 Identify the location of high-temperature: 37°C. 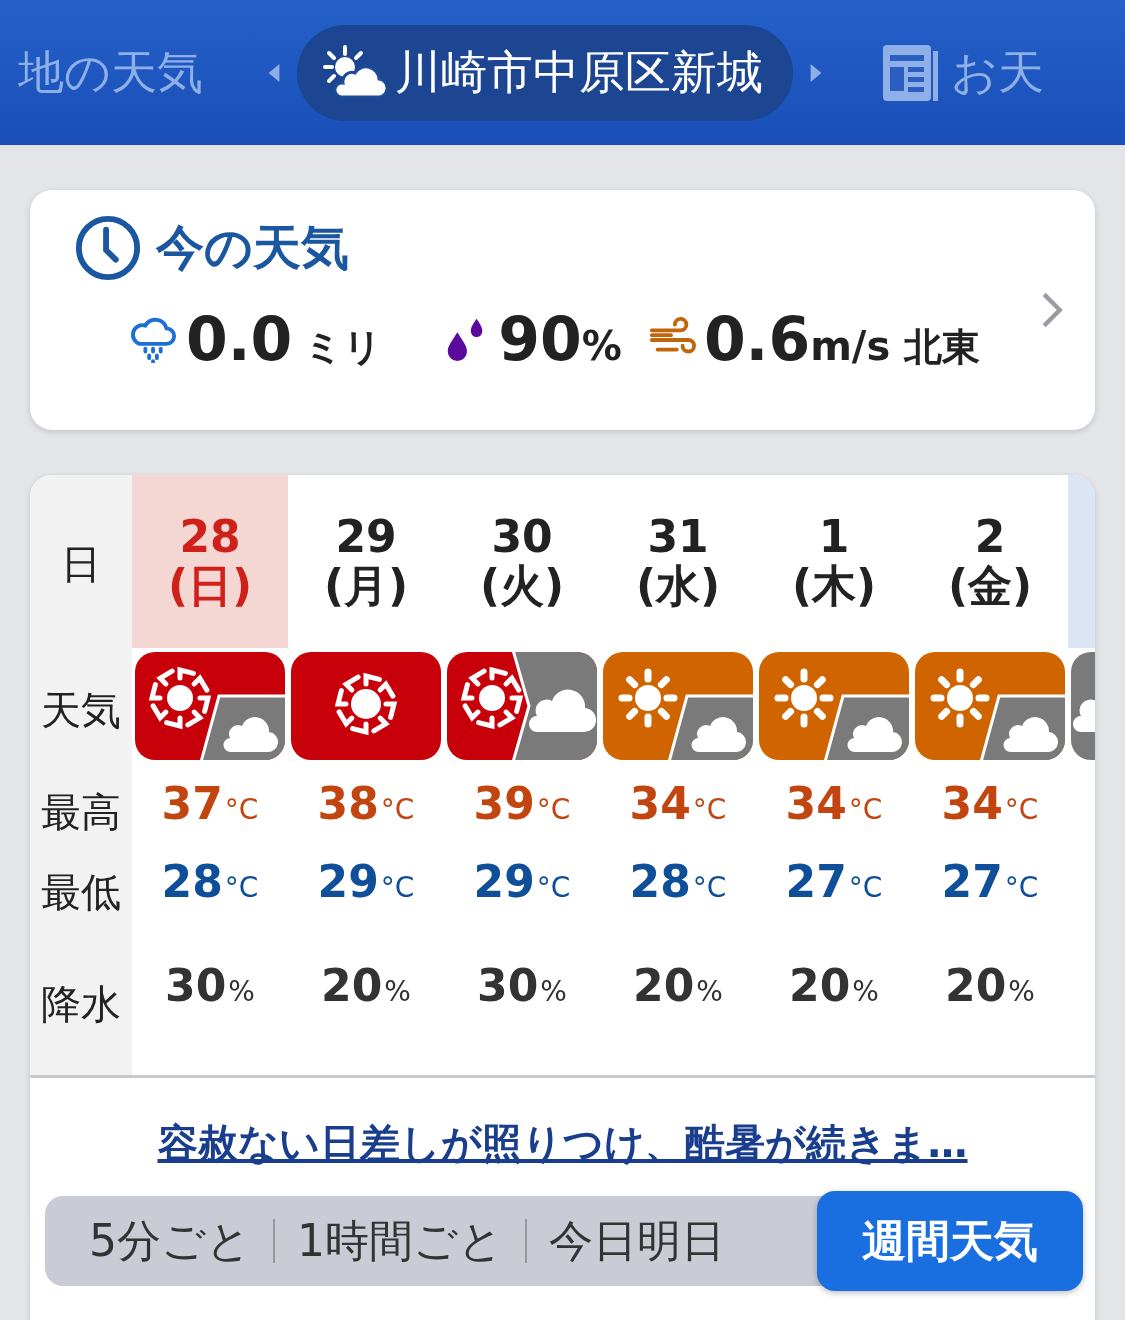
(210, 804).